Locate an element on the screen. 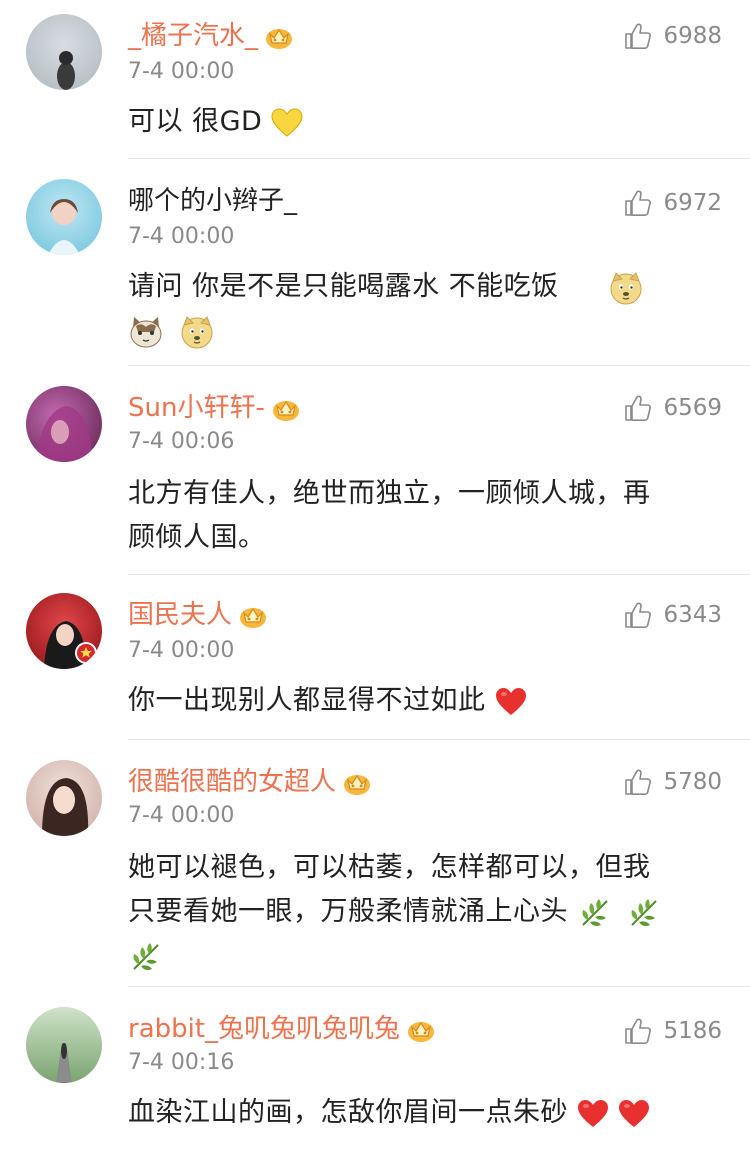  like-button: 5780 is located at coordinates (672, 782).